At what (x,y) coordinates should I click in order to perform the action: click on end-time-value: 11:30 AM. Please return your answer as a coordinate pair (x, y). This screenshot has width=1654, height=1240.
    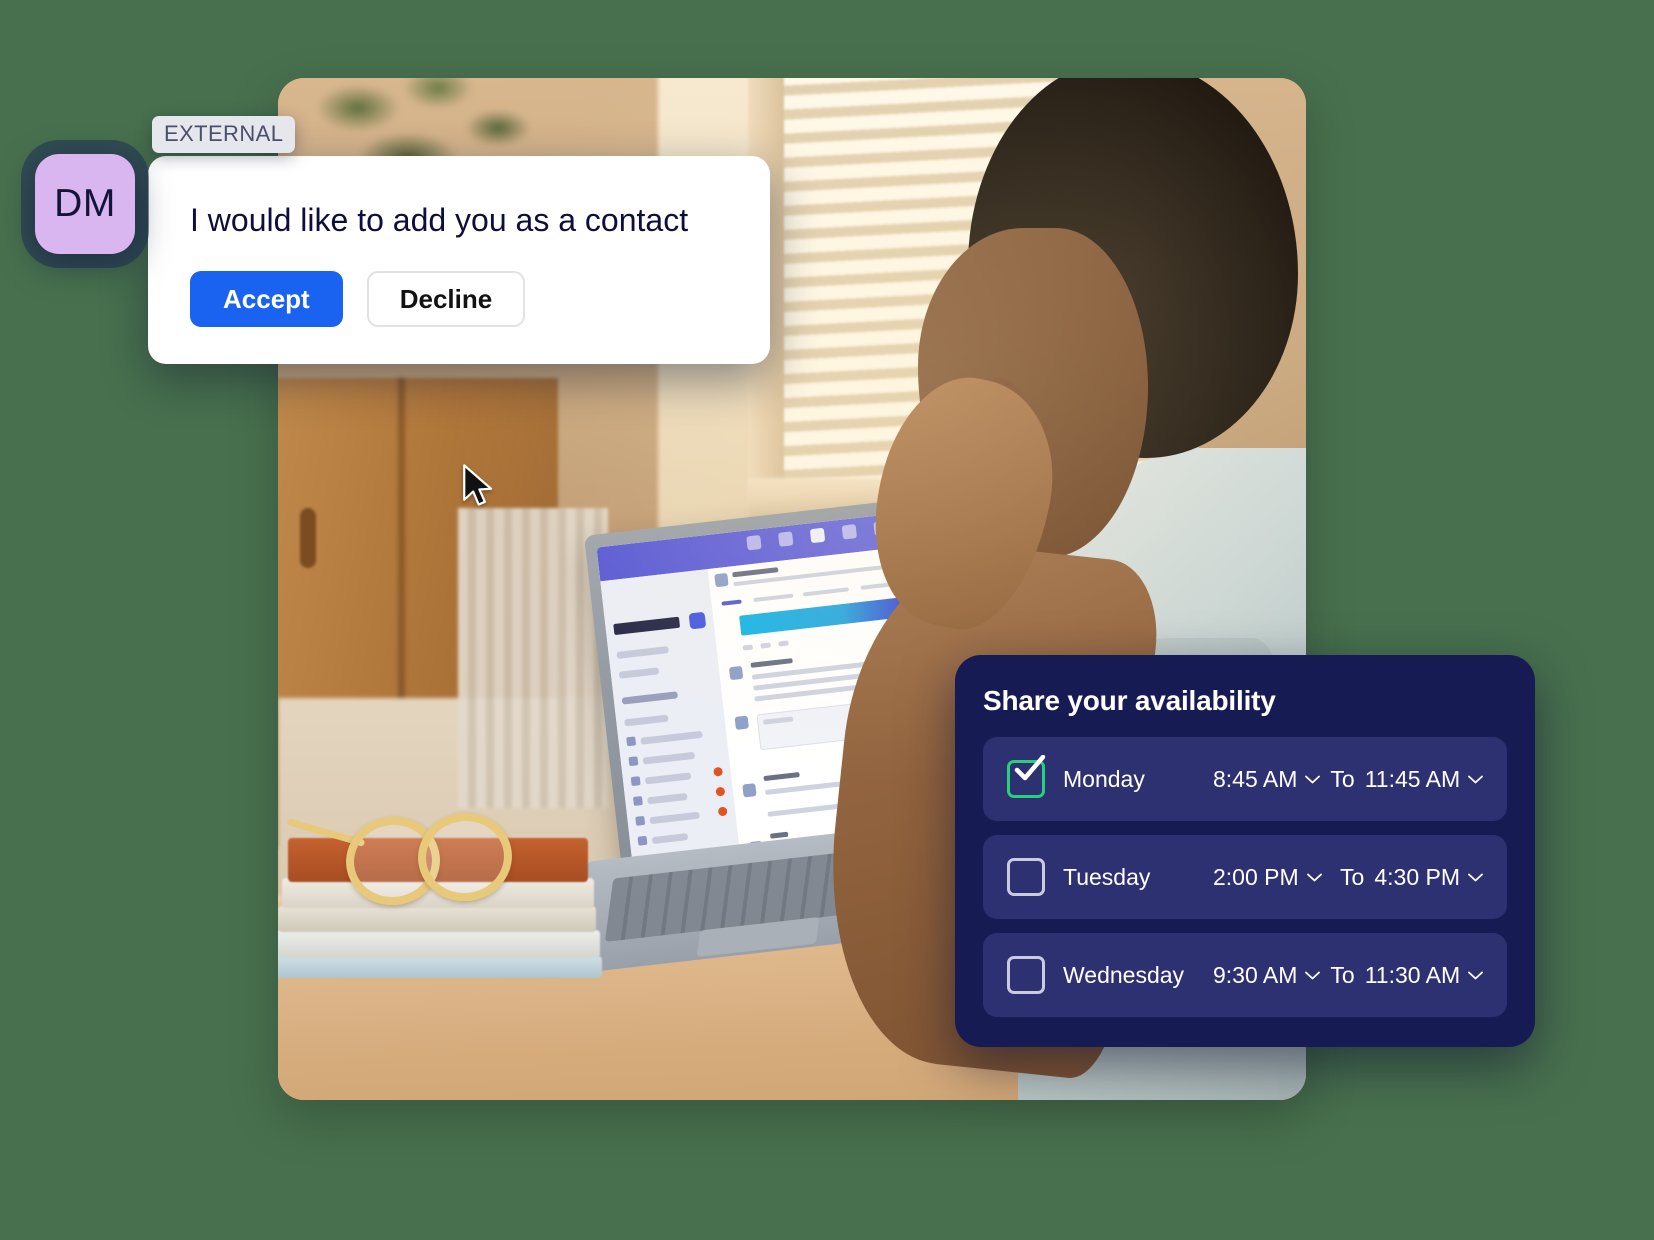
    Looking at the image, I should click on (1412, 974).